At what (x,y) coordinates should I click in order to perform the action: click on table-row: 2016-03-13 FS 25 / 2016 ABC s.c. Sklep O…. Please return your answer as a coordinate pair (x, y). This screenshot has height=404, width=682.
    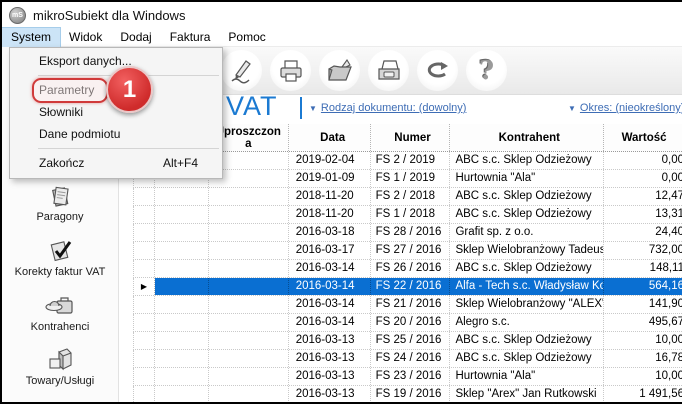
    Looking at the image, I should click on (407, 341).